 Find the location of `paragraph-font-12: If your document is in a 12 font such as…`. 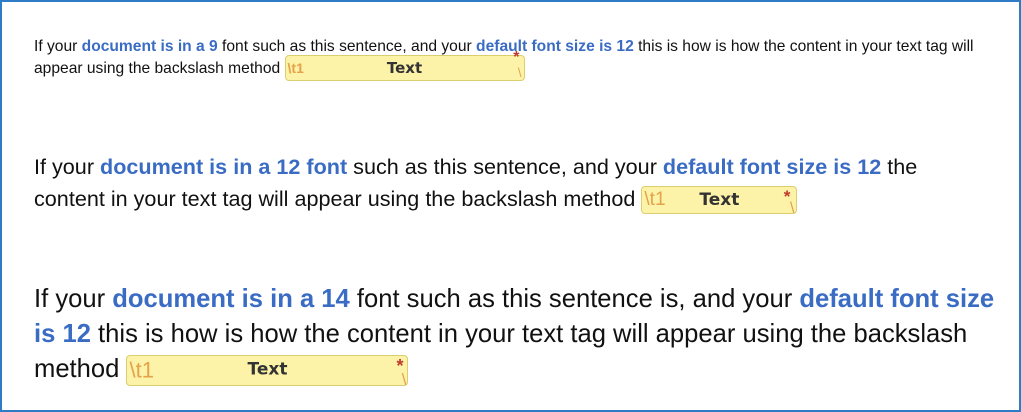

paragraph-font-12: If your document is in a 12 font such as… is located at coordinates (511, 184).